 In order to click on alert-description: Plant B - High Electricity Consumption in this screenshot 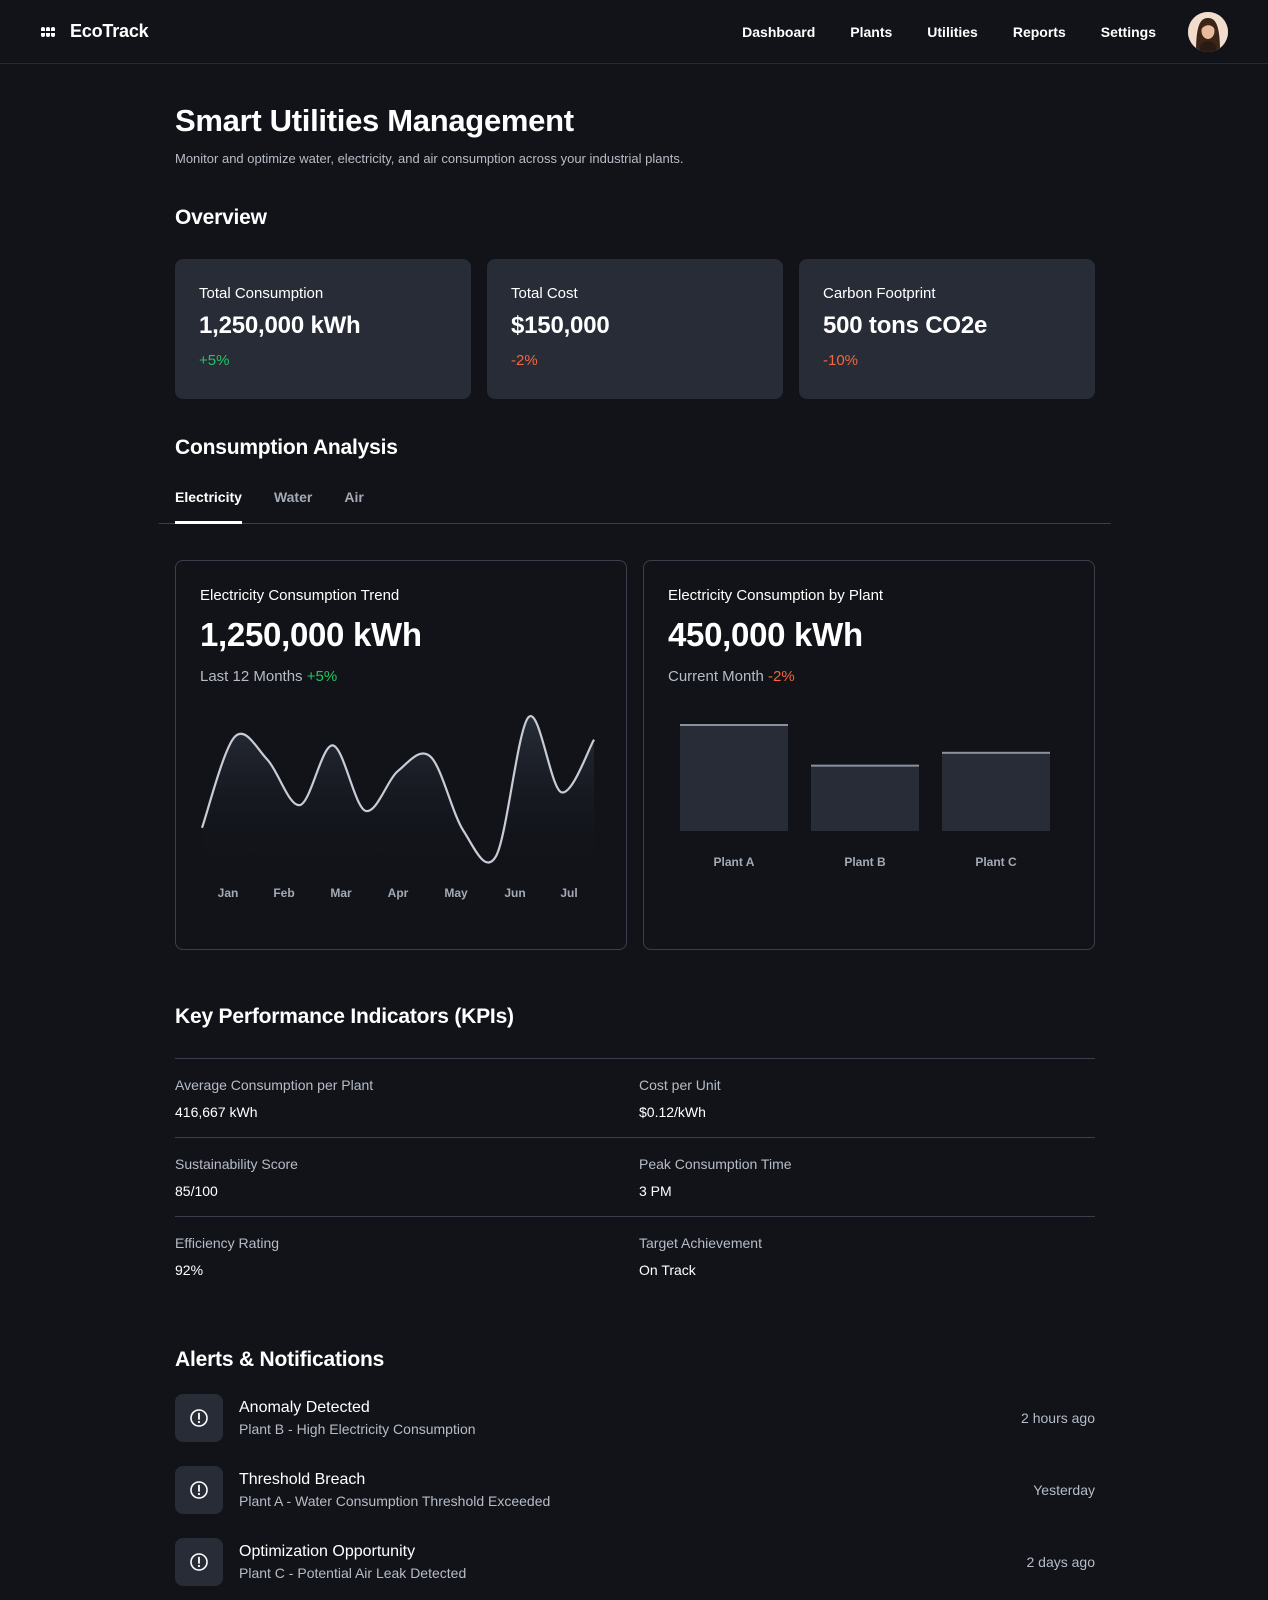, I will do `click(357, 1429)`.